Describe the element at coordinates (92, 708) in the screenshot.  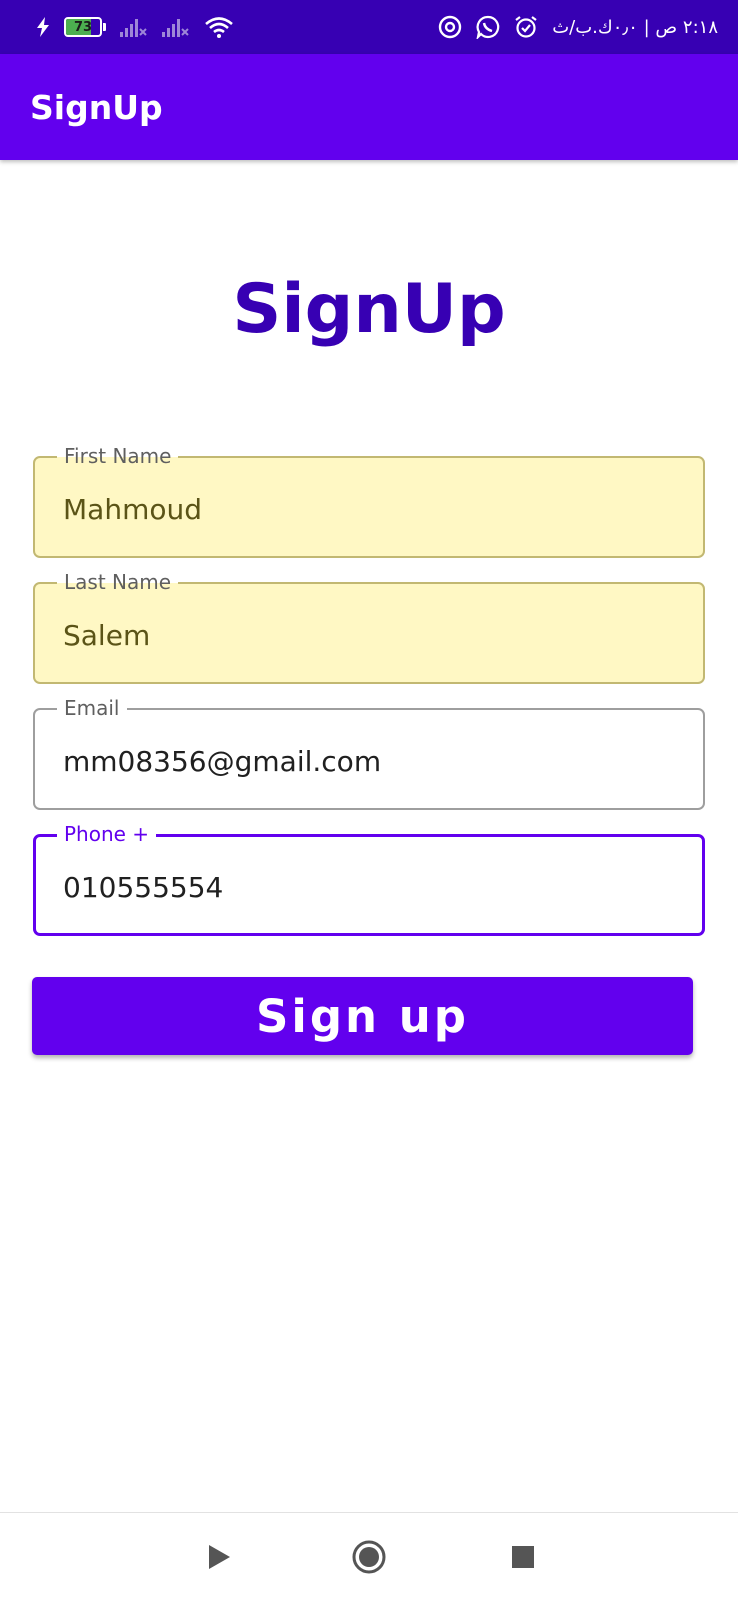
I see `email-label: Email` at that location.